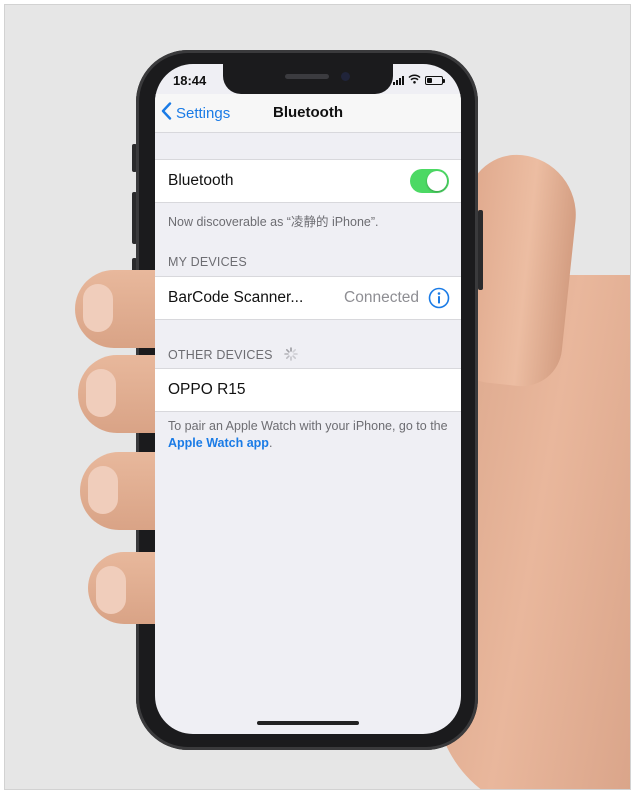 Image resolution: width=635 pixels, height=794 pixels. What do you see at coordinates (435, 80) in the screenshot?
I see `battery-icon` at bounding box center [435, 80].